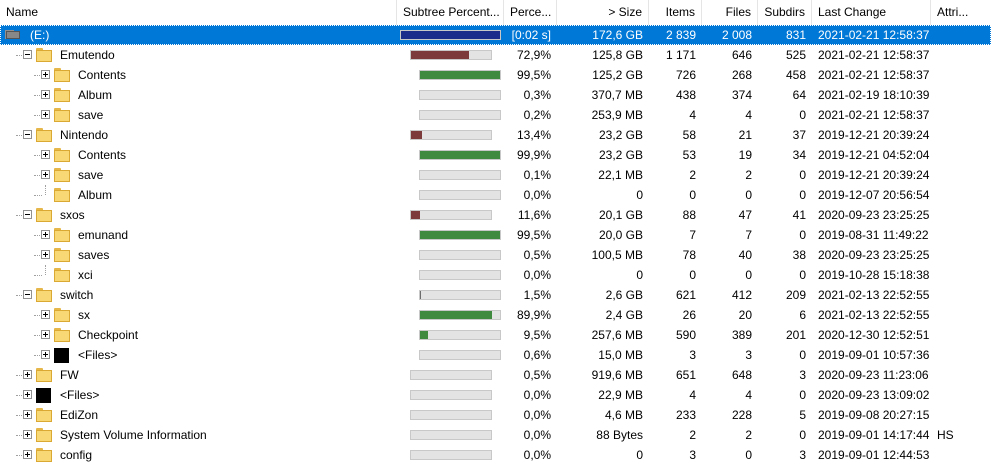 This screenshot has height=468, width=991. What do you see at coordinates (871, 12) in the screenshot?
I see `column-last-change-header: Last Change` at bounding box center [871, 12].